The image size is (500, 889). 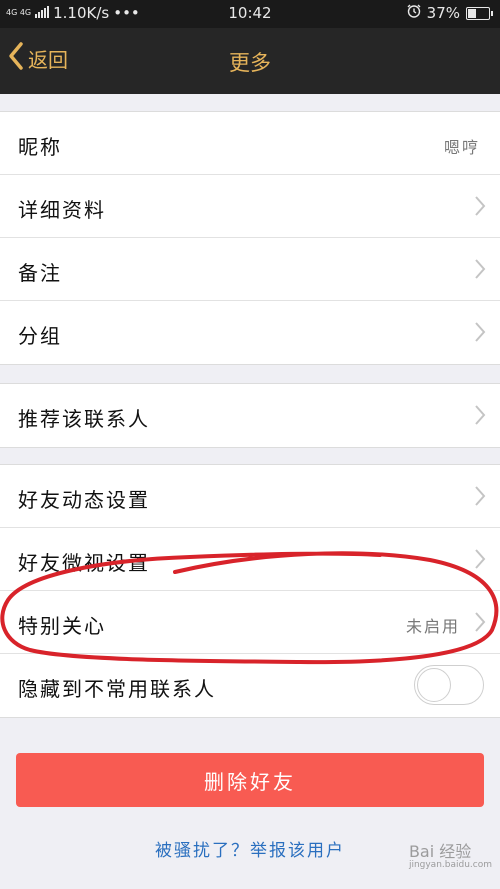 I want to click on status-right: 37%, so click(x=450, y=13).